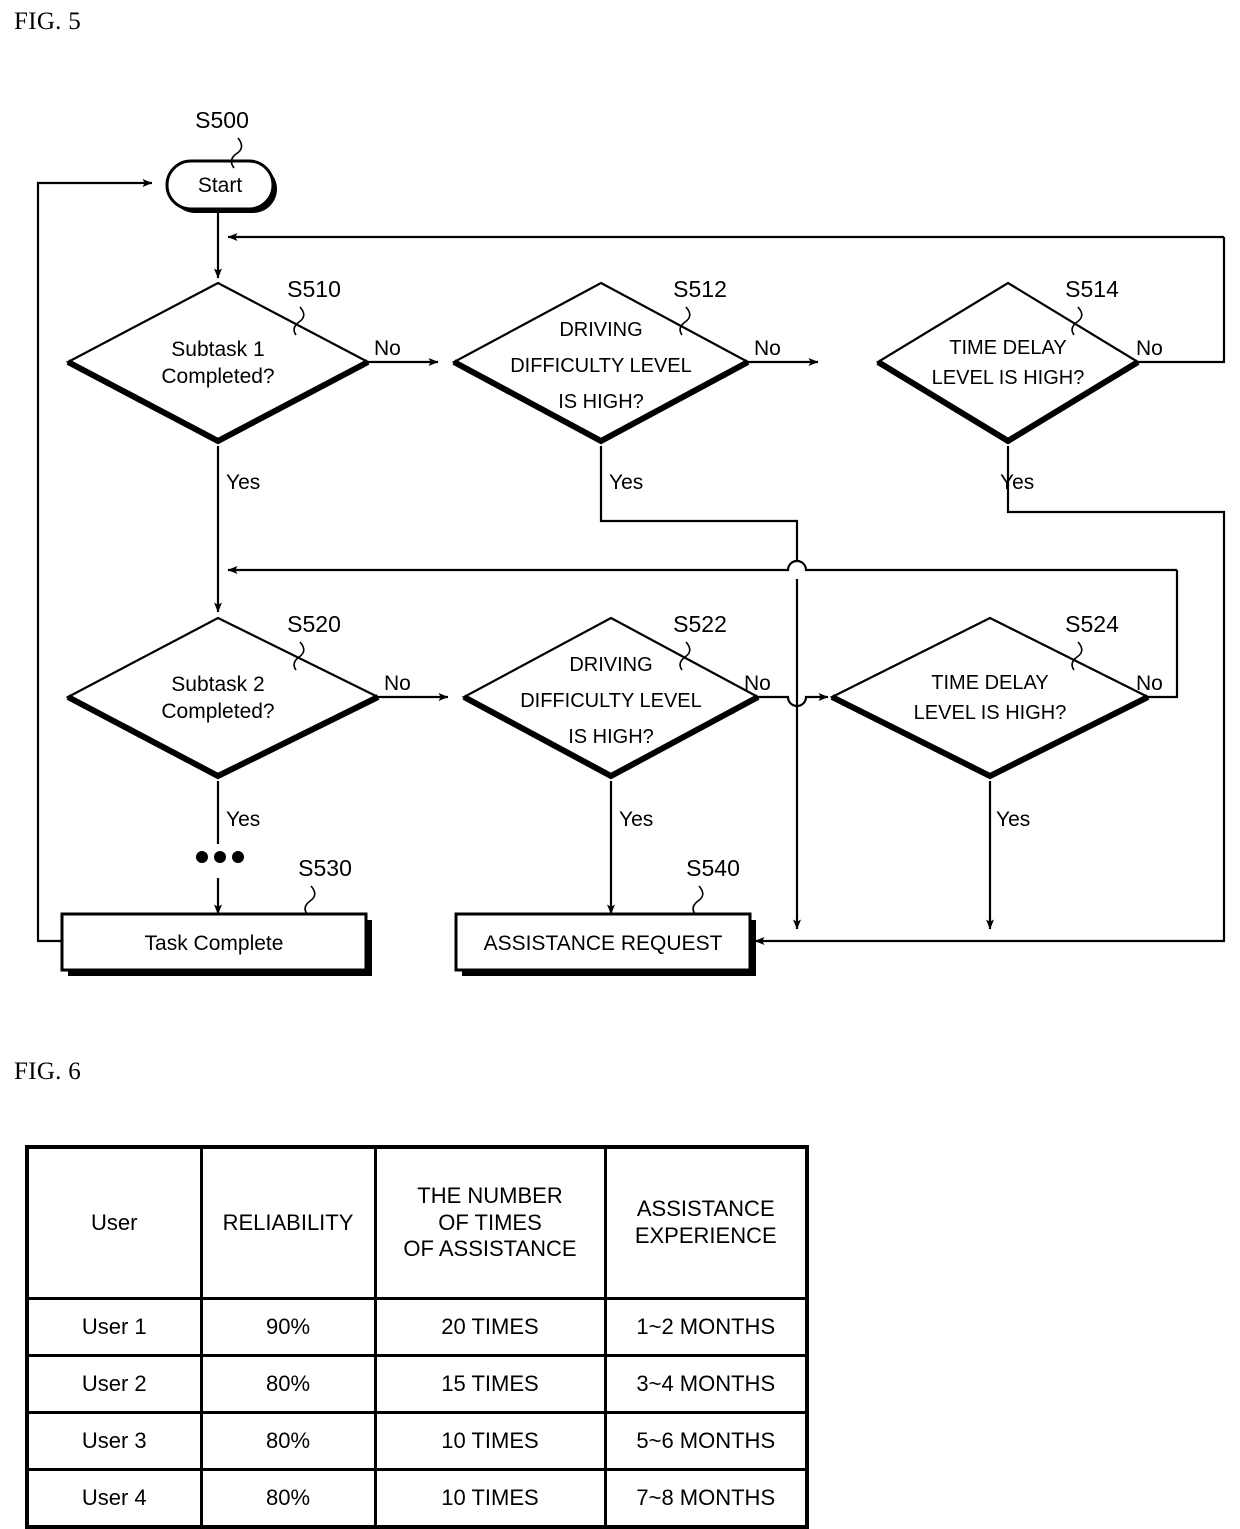  Describe the element at coordinates (490, 1384) in the screenshot. I see `cell-times: 15 TIMES` at that location.